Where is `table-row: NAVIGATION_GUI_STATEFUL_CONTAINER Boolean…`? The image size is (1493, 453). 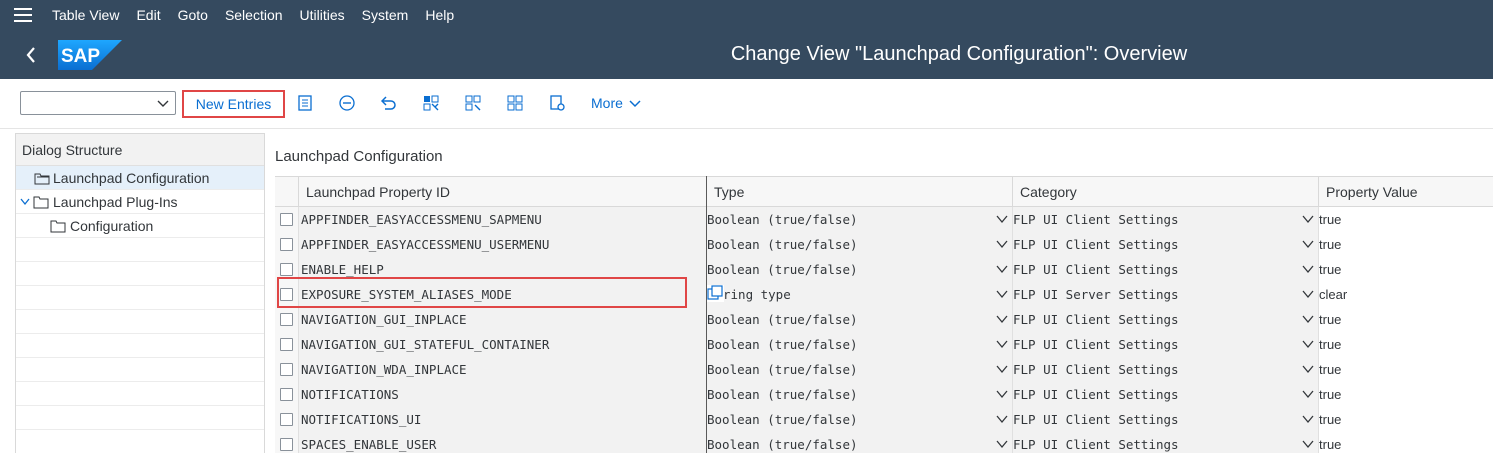 table-row: NAVIGATION_GUI_STATEFUL_CONTAINER Boolean… is located at coordinates (884, 344).